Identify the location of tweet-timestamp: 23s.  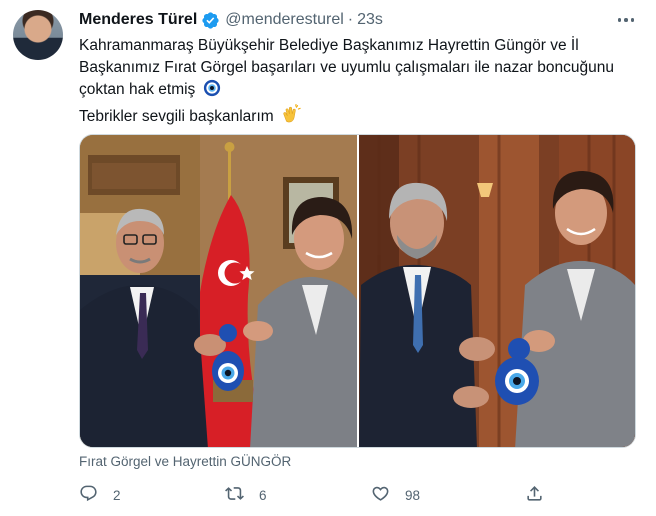
(370, 20).